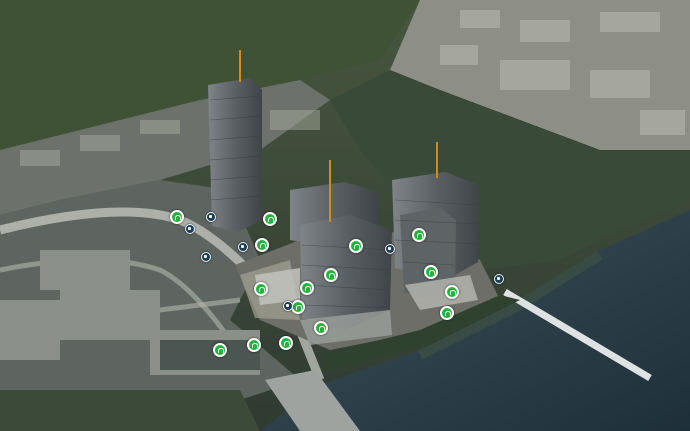  Describe the element at coordinates (235, 155) in the screenshot. I see `tower-a` at that location.